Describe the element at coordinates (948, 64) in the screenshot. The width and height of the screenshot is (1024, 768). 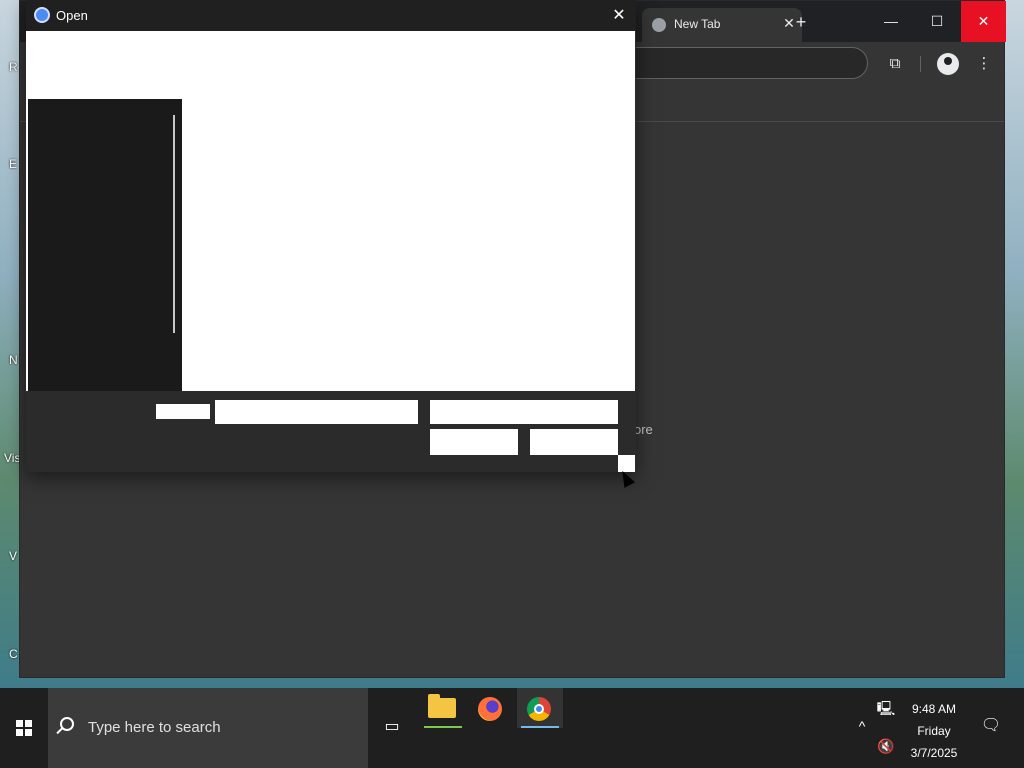
I see `profile-avatar-icon` at that location.